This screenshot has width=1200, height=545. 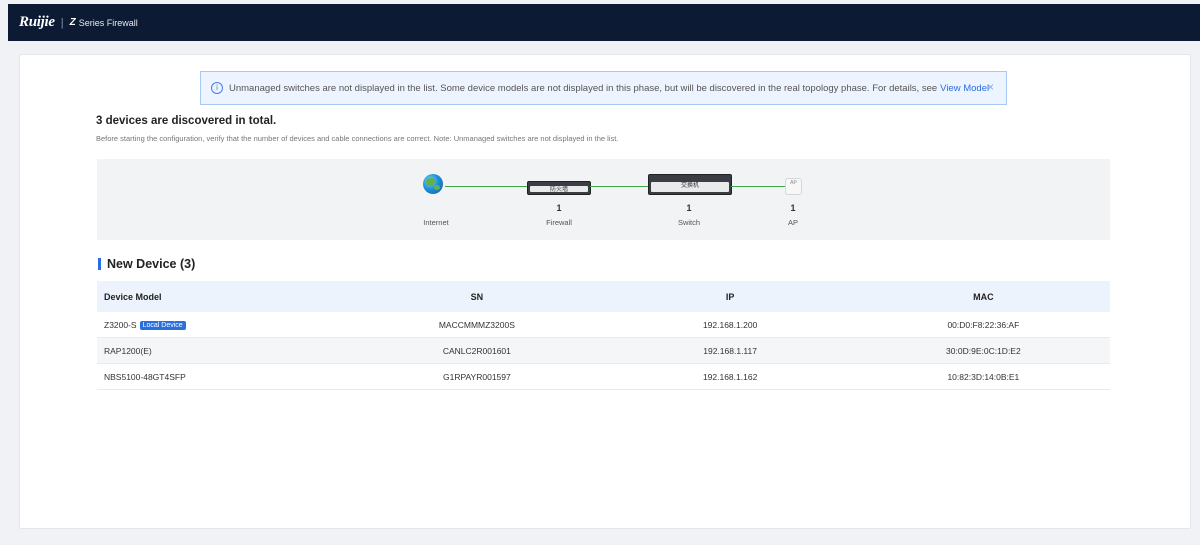 I want to click on discovered-total-title: 3 devices are discovered in total., so click(x=186, y=121).